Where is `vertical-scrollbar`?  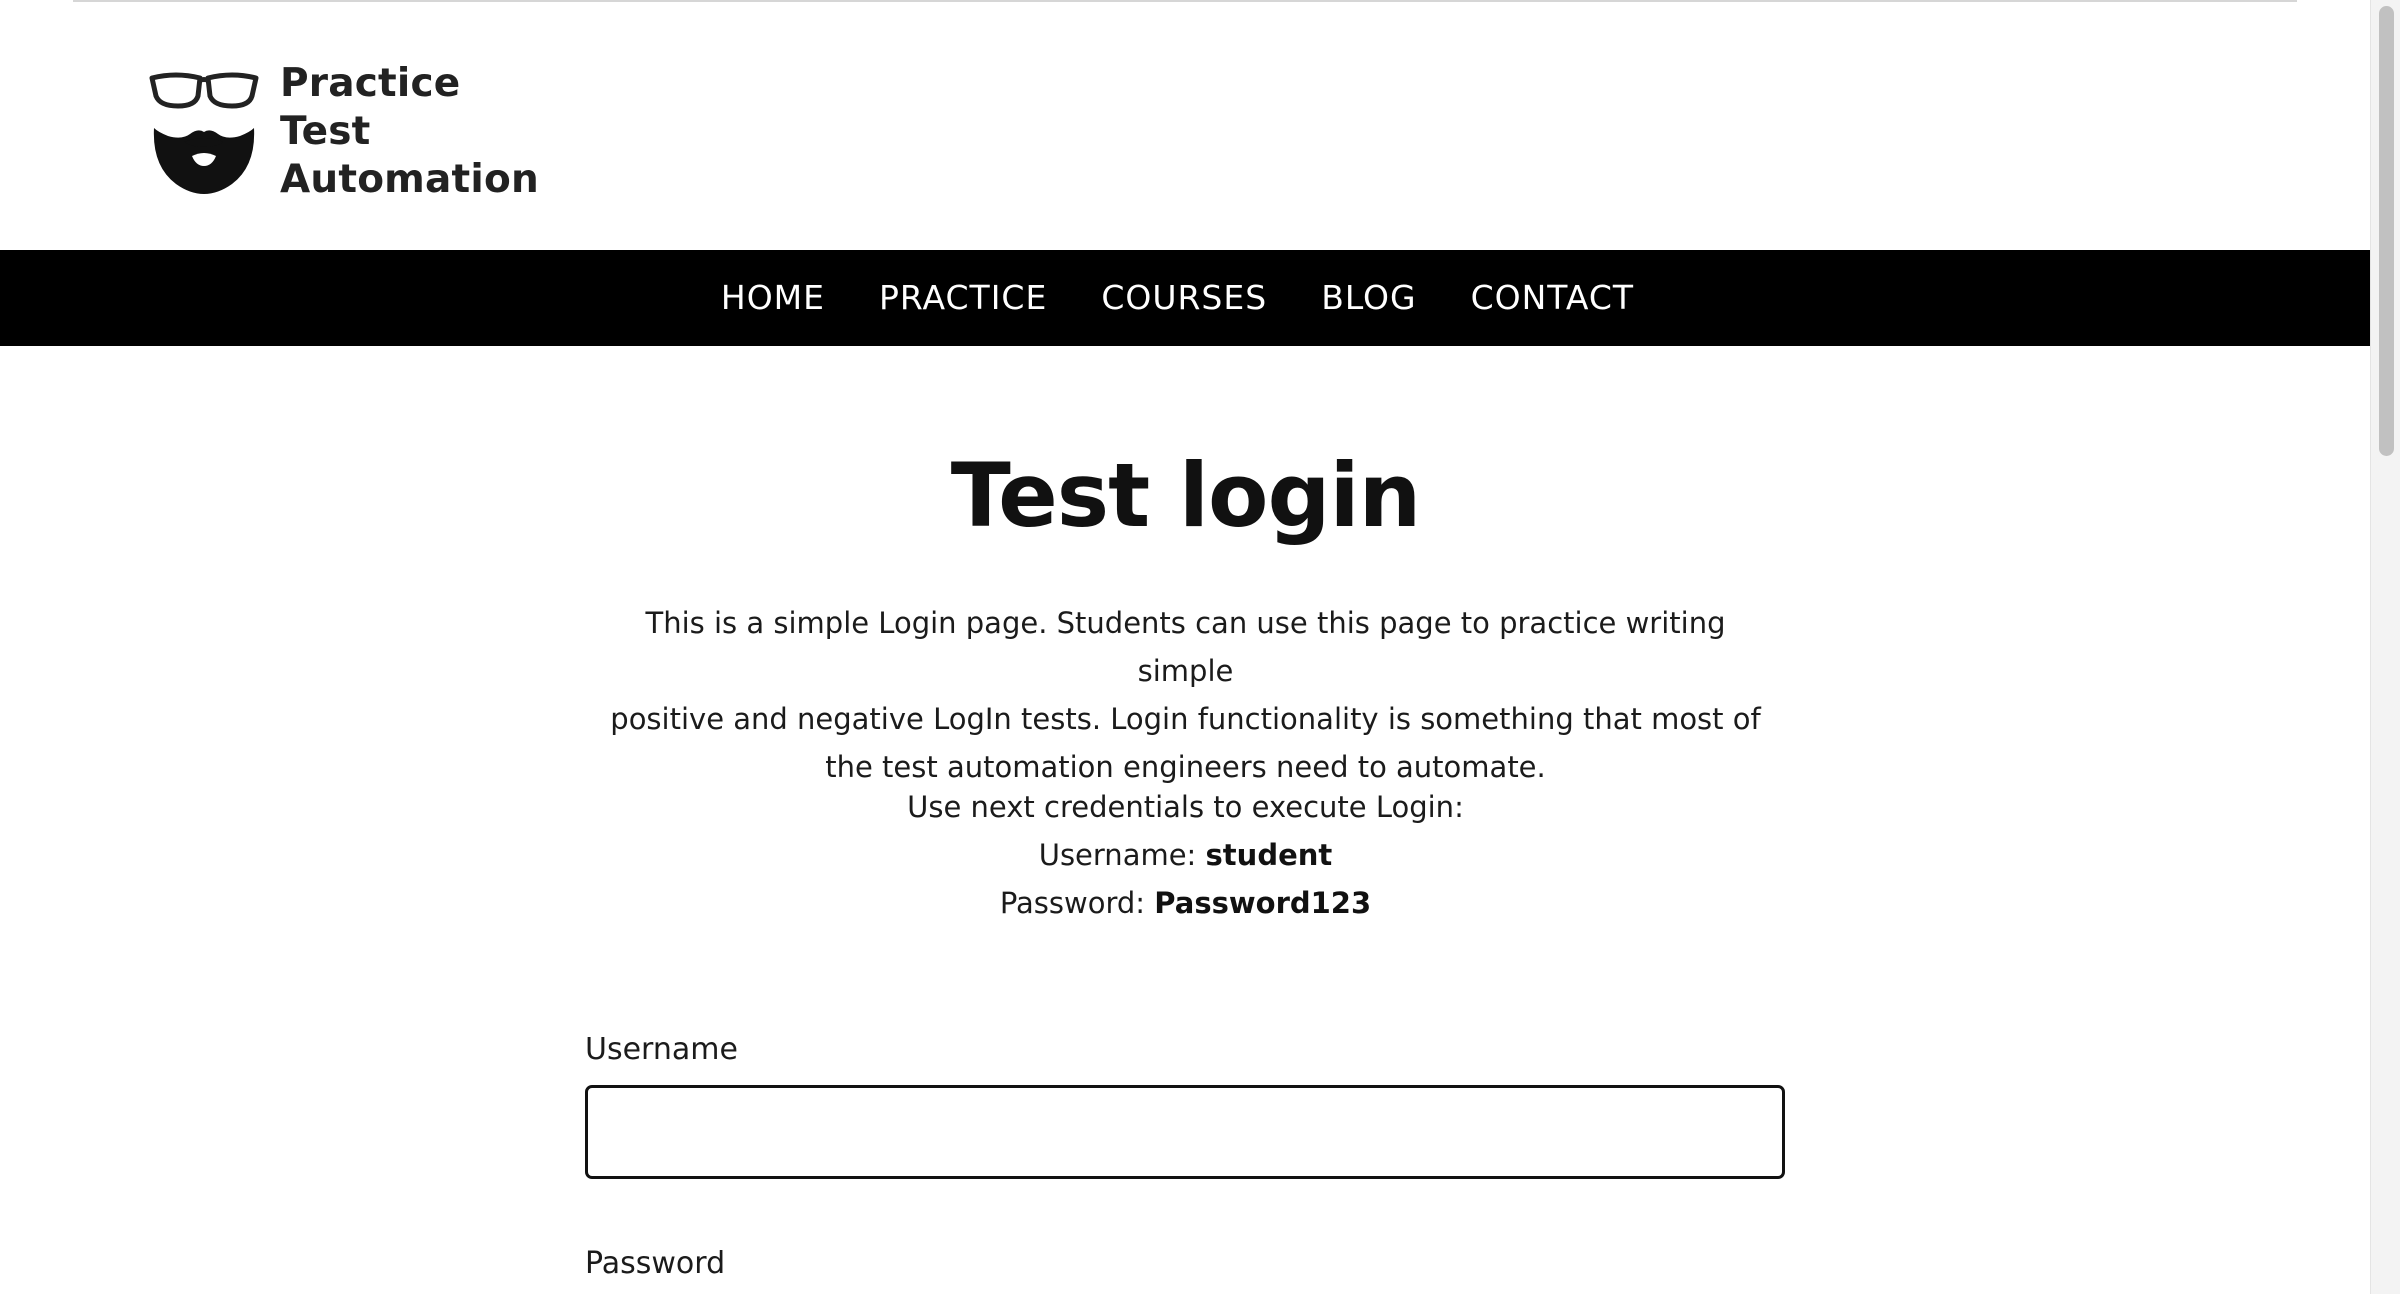
vertical-scrollbar is located at coordinates (2385, 647).